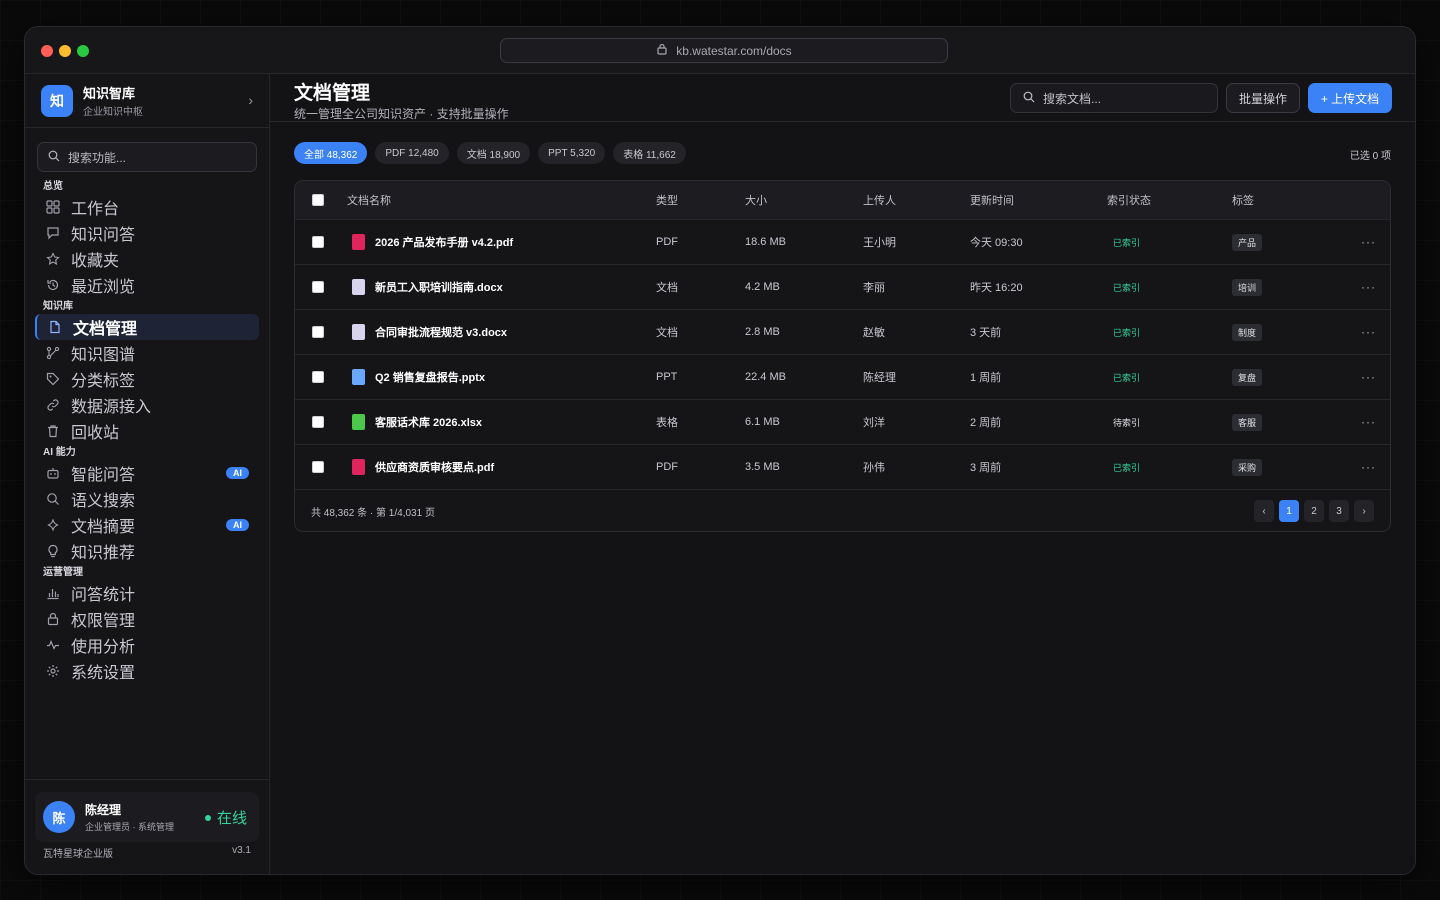 The height and width of the screenshot is (900, 1440). What do you see at coordinates (1263, 98) in the screenshot?
I see `batch-operation-button: 批量操作` at bounding box center [1263, 98].